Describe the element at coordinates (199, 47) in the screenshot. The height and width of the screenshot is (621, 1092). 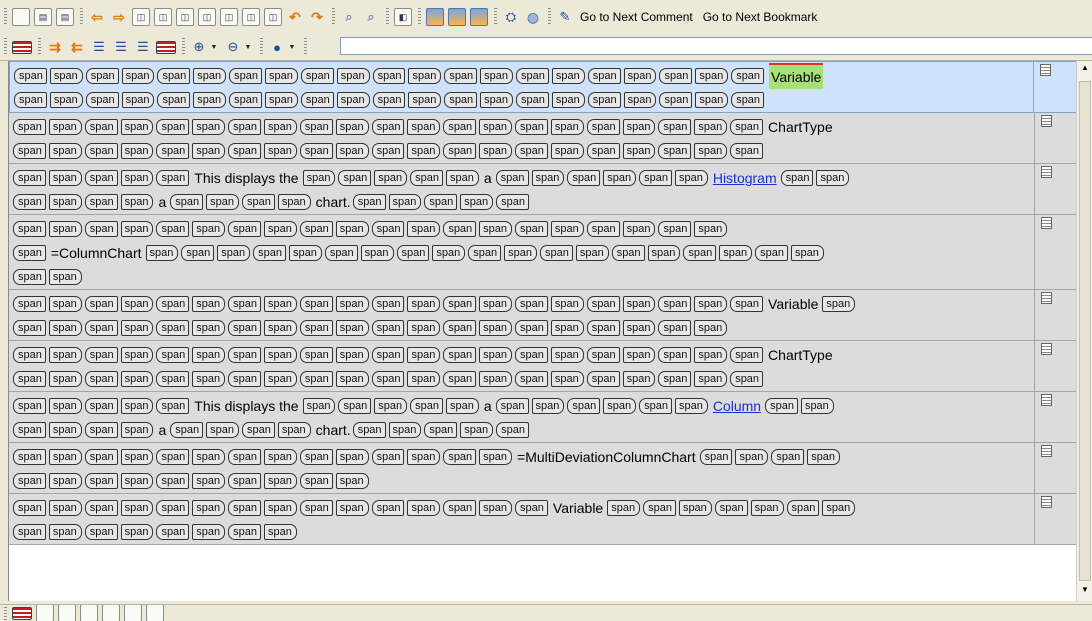
I see `zoom-in-icon: ⊕` at that location.